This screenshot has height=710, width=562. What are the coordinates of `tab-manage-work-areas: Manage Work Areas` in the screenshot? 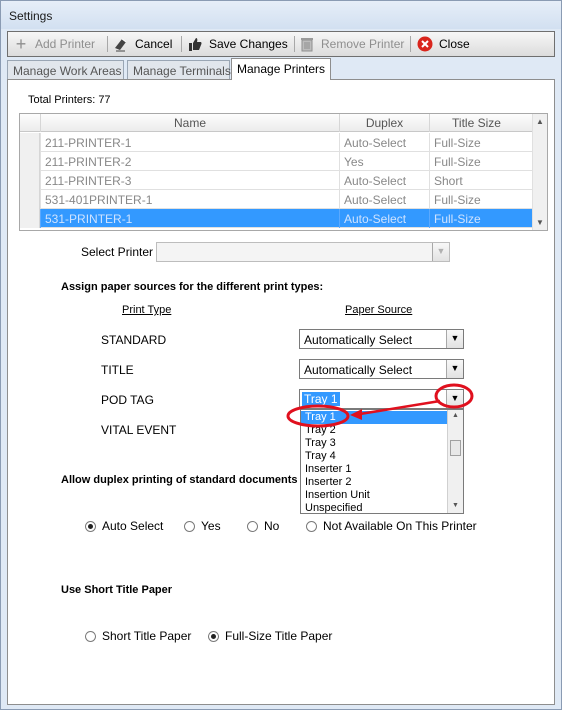 It's located at (65, 70).